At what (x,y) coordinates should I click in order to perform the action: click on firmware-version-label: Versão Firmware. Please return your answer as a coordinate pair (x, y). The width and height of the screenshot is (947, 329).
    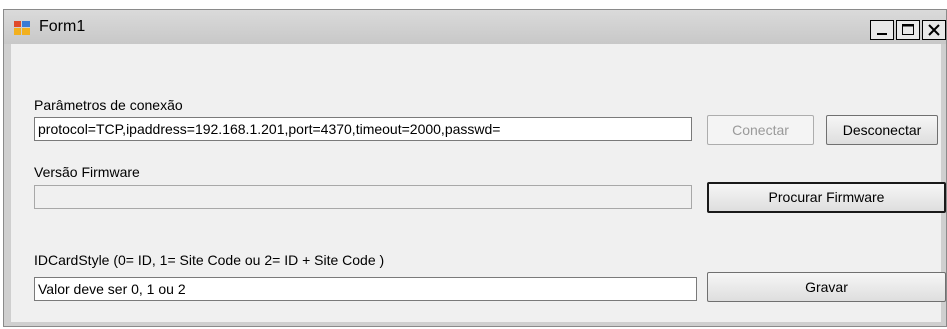
    Looking at the image, I should click on (87, 172).